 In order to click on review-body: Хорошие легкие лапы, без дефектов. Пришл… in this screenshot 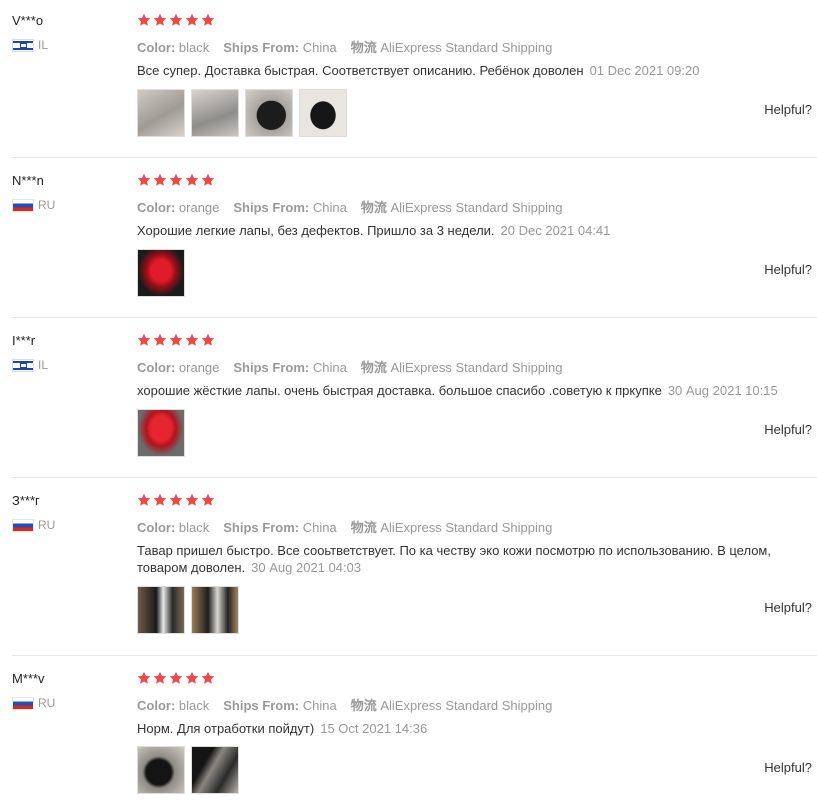, I will do `click(316, 230)`.